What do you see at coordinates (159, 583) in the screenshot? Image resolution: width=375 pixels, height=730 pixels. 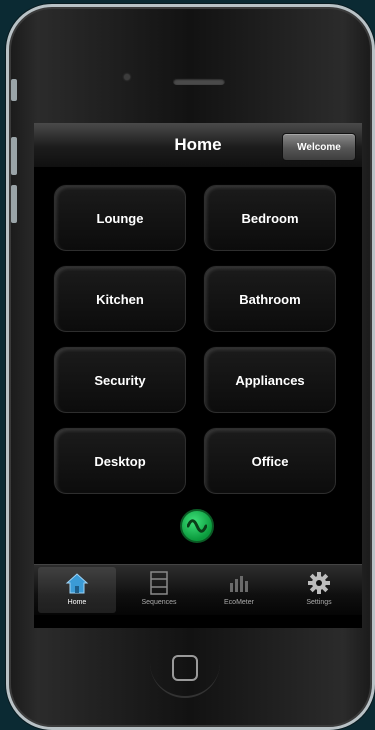 I see `film-strip-icon` at bounding box center [159, 583].